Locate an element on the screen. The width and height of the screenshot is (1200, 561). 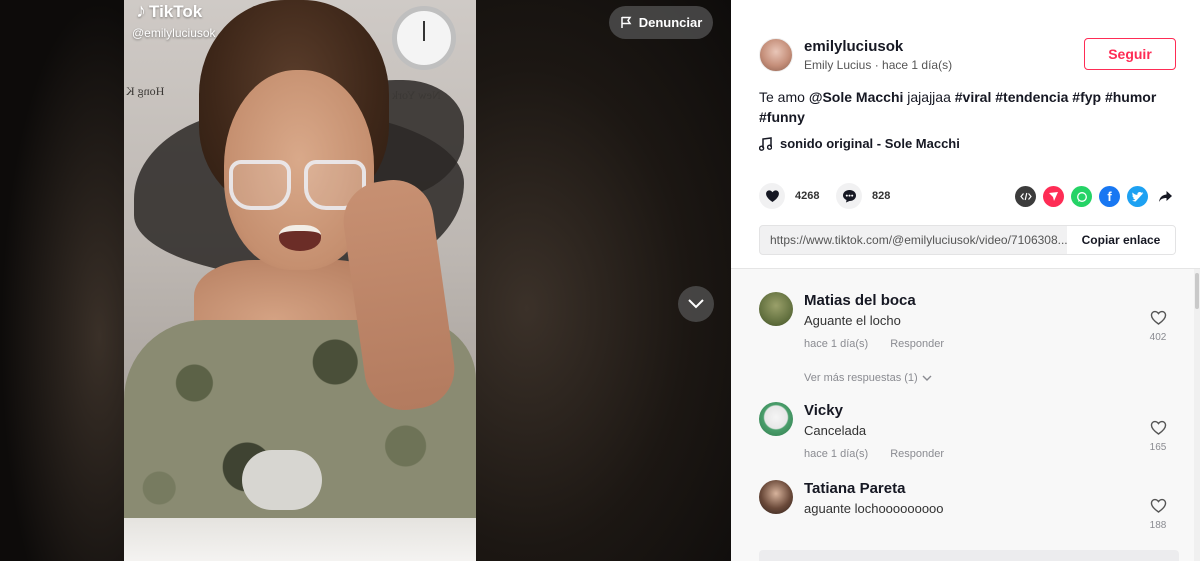
comment-text: aguante lochooooooooo is located at coordinates (874, 508).